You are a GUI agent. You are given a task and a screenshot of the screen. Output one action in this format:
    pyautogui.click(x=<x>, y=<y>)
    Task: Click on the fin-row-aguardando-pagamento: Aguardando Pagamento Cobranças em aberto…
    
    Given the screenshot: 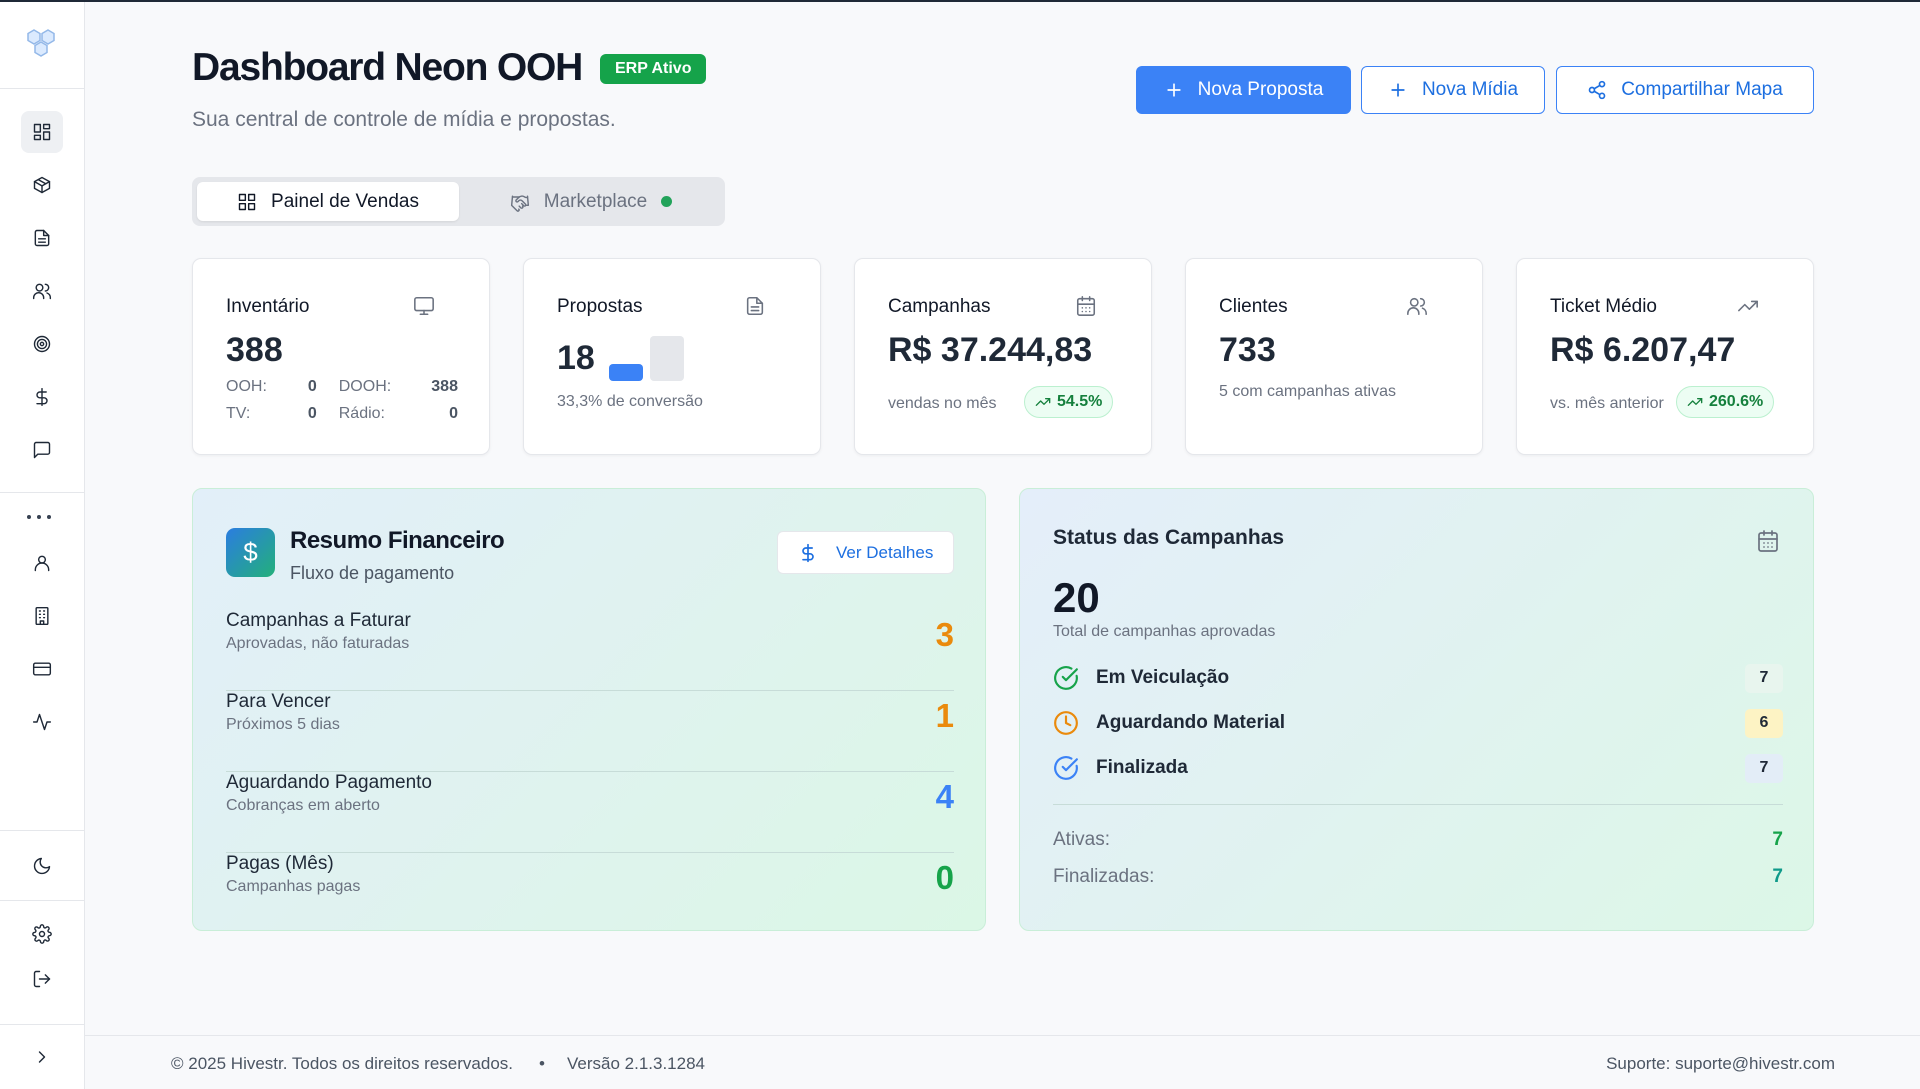 What is the action you would take?
    pyautogui.click(x=590, y=812)
    